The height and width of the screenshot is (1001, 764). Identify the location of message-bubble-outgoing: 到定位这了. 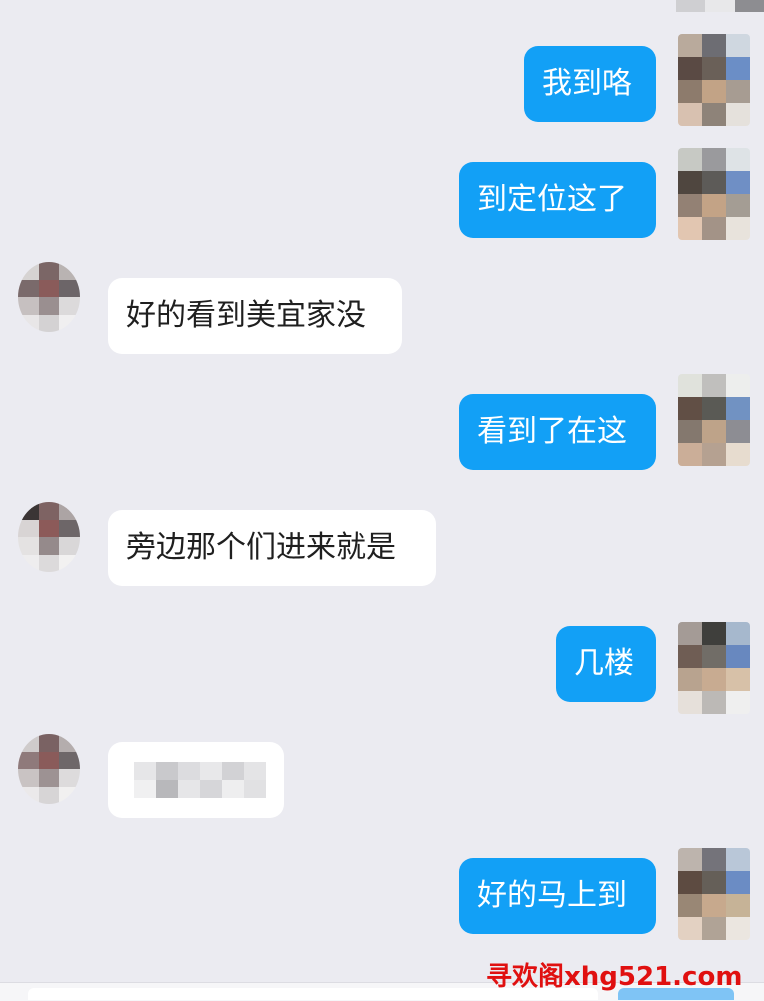
(557, 200).